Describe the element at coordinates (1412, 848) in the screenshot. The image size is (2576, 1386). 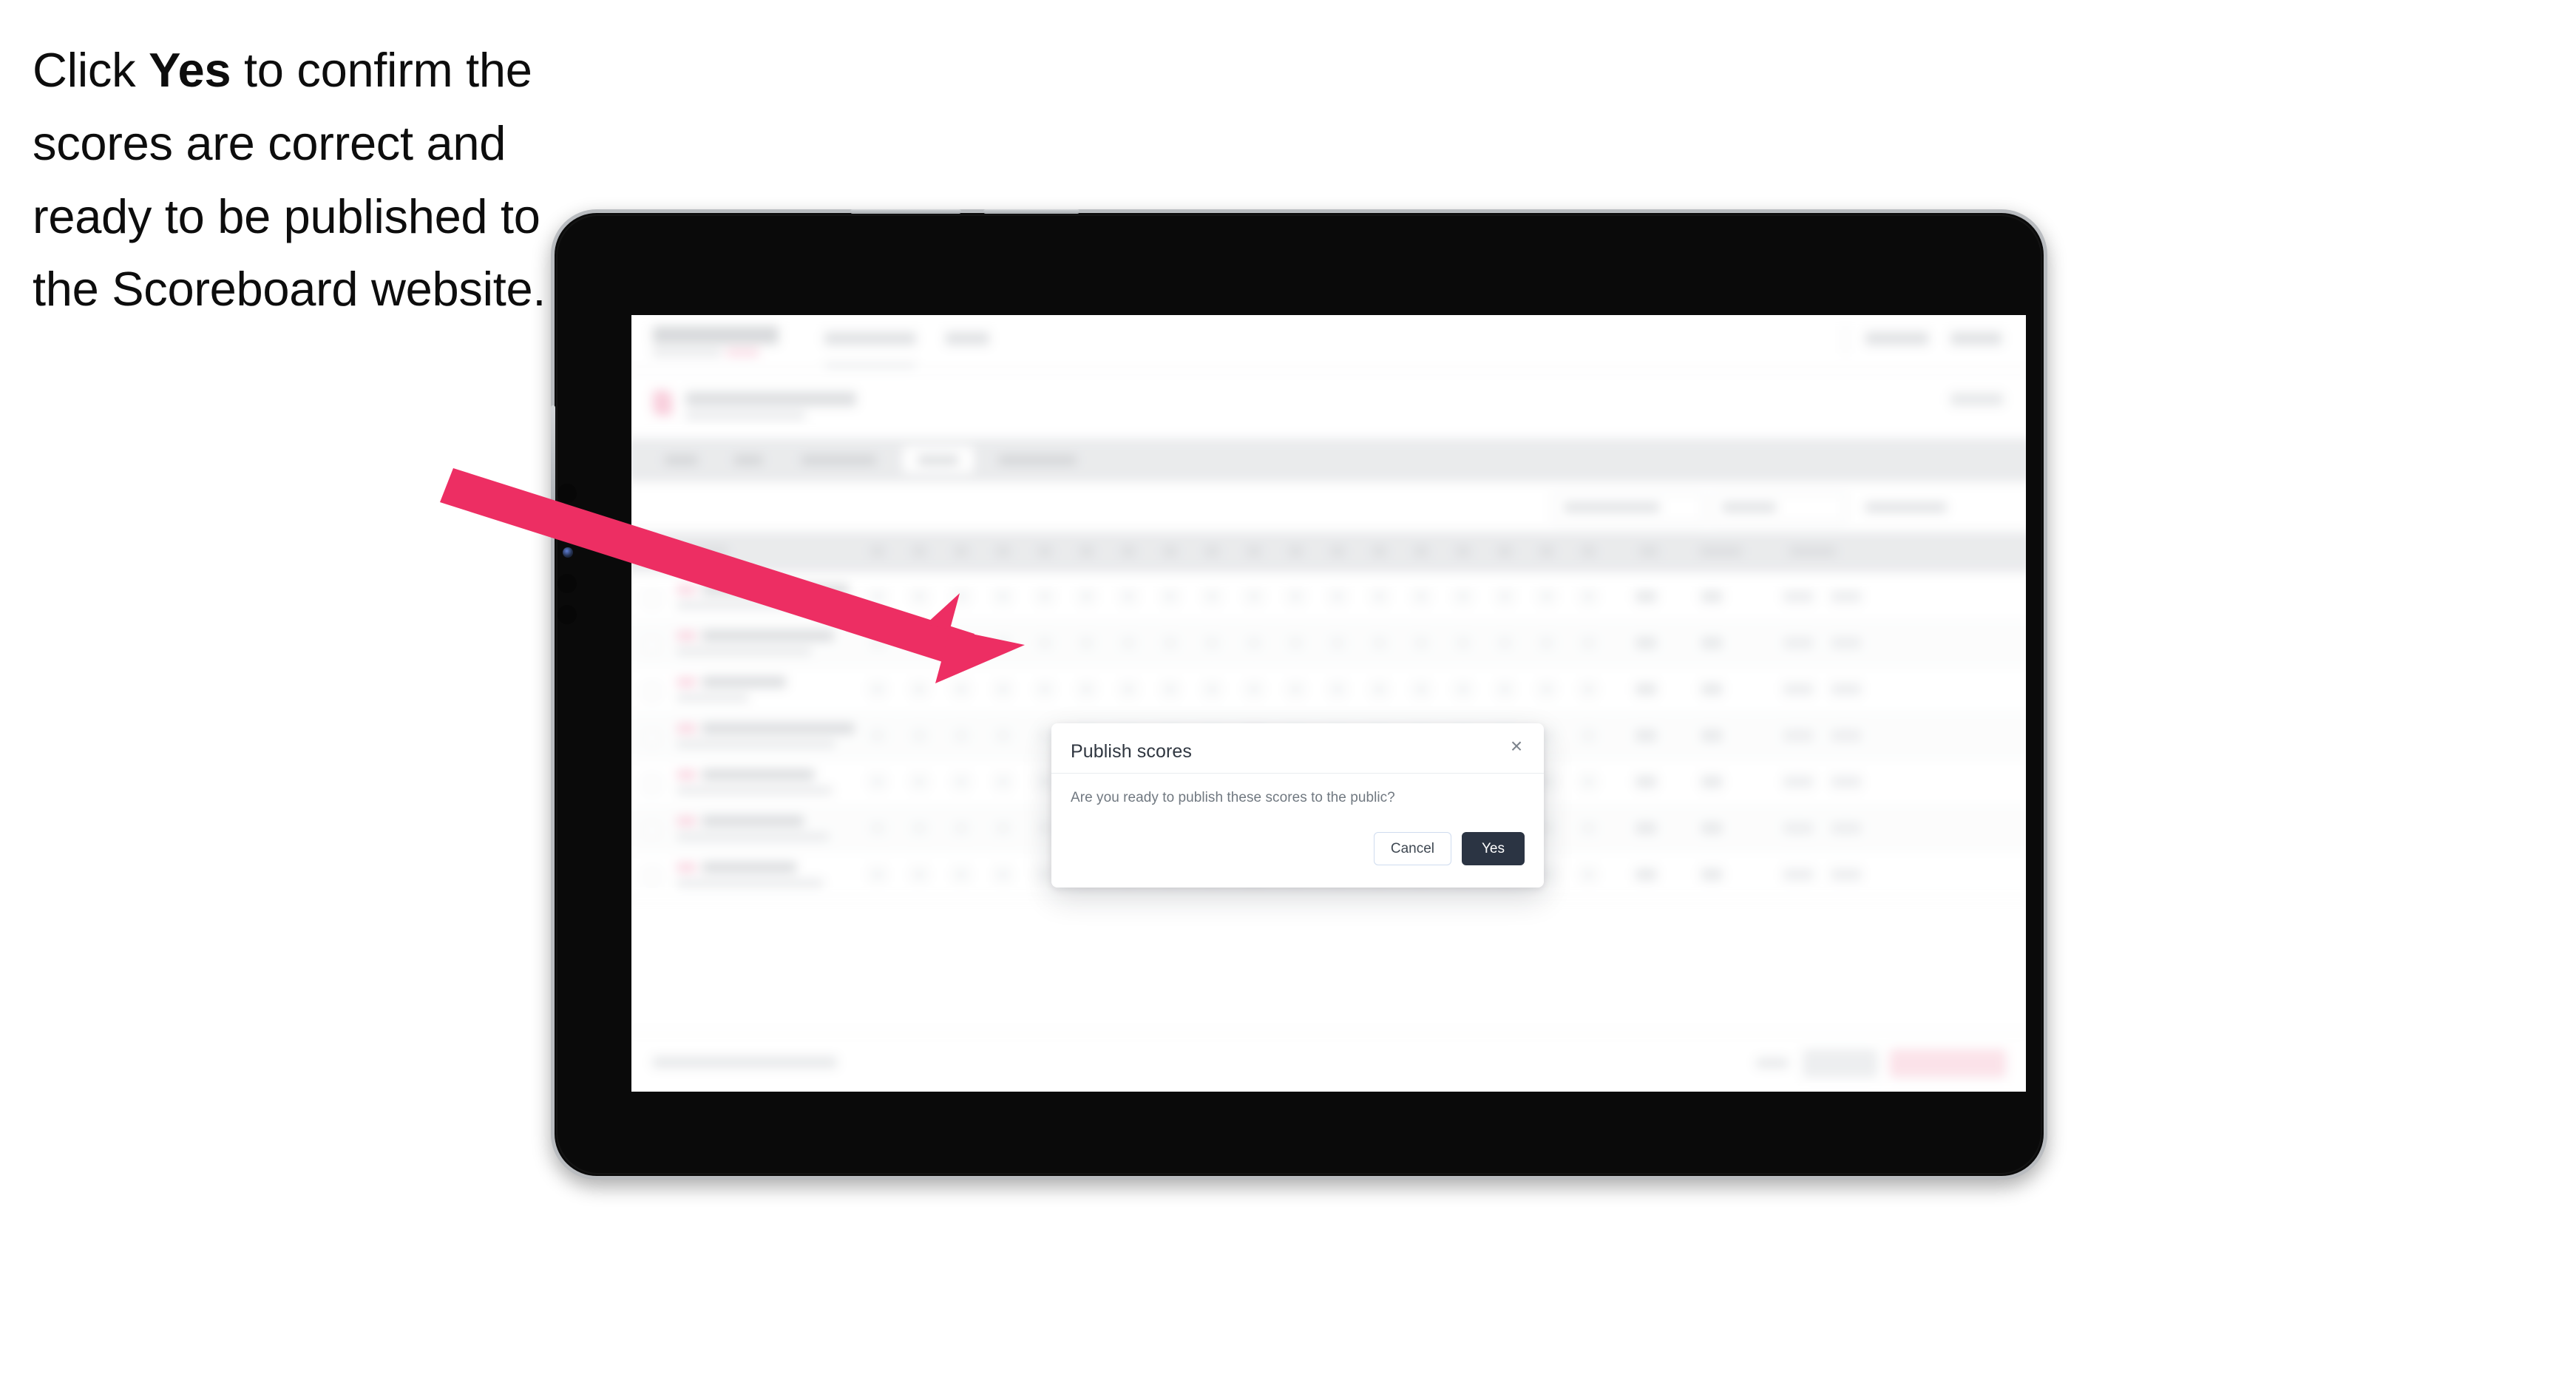
I see `cancel-button: Cancel` at that location.